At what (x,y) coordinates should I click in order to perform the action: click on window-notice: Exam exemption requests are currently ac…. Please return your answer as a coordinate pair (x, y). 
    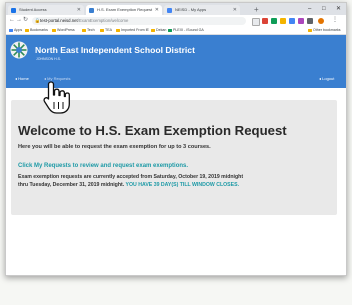
    Looking at the image, I should click on (178, 181).